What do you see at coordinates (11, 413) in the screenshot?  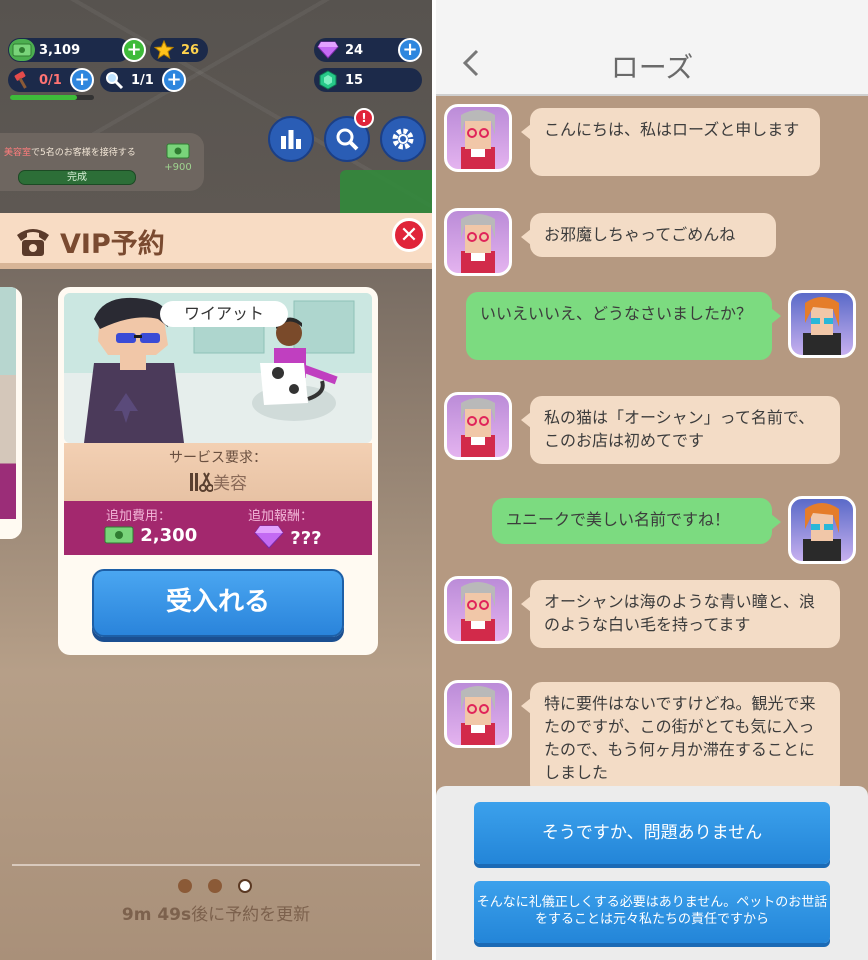 I see `previous-customer-card` at bounding box center [11, 413].